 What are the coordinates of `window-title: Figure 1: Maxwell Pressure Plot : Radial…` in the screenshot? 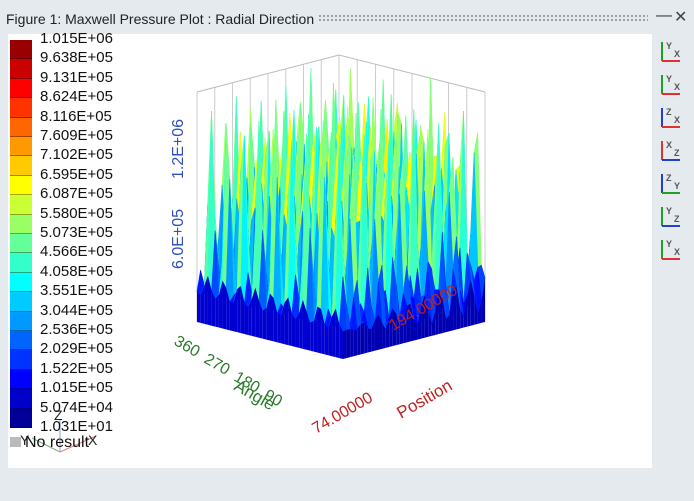 It's located at (160, 19).